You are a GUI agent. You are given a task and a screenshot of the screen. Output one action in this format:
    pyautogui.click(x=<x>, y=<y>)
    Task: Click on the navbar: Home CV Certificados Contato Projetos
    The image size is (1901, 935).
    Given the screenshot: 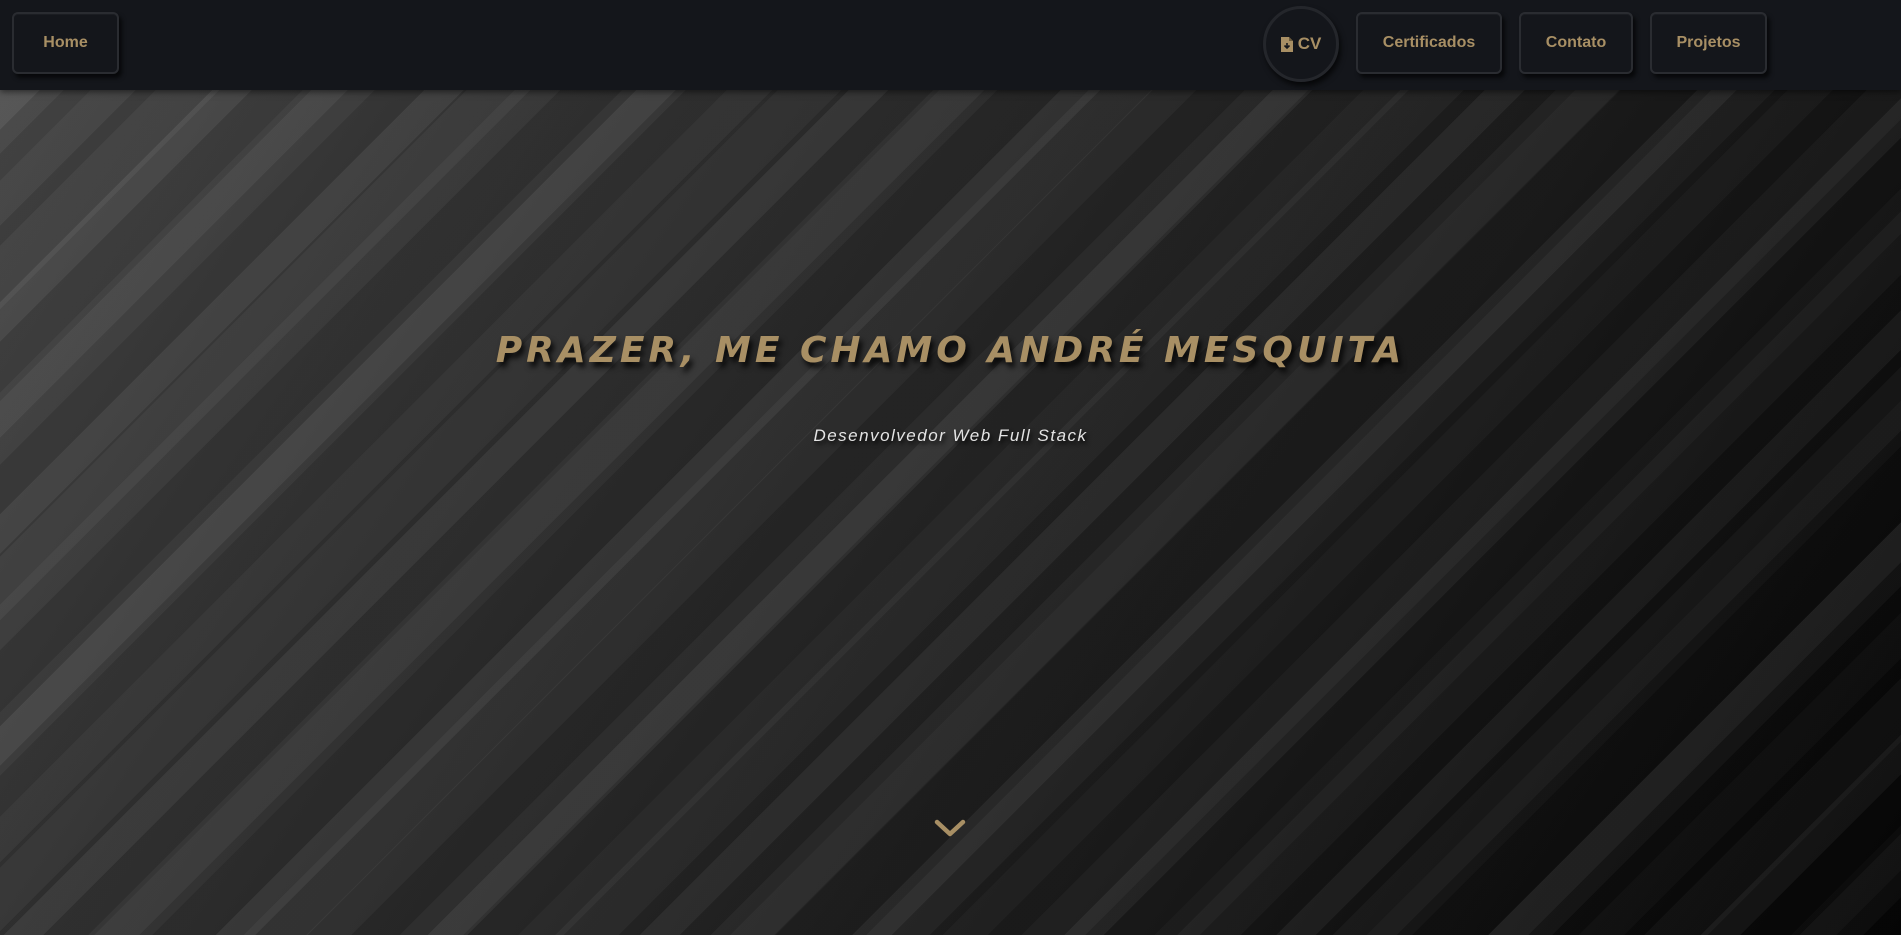 What is the action you would take?
    pyautogui.click(x=950, y=45)
    